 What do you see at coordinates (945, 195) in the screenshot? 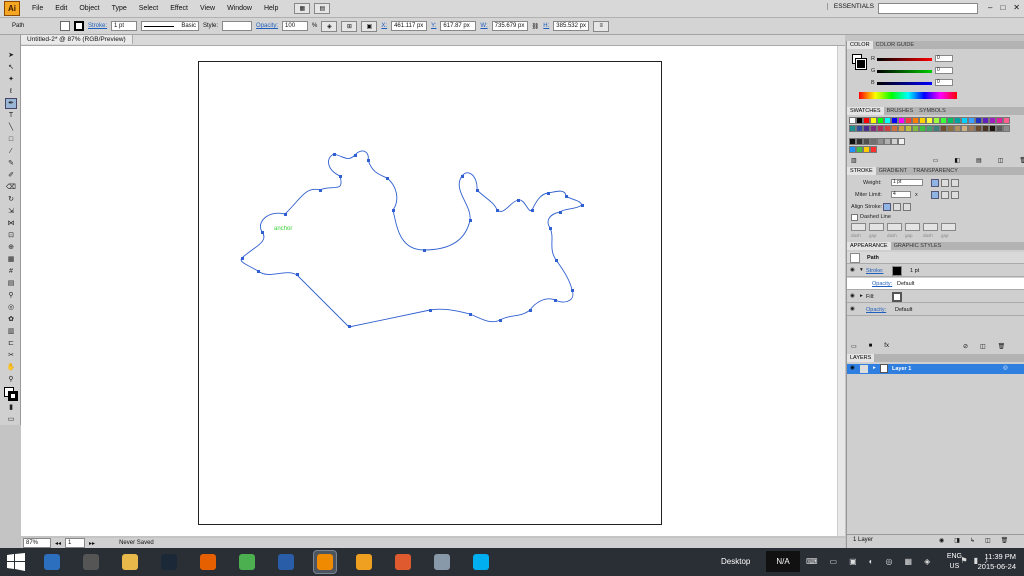
I see `join-round-icon` at bounding box center [945, 195].